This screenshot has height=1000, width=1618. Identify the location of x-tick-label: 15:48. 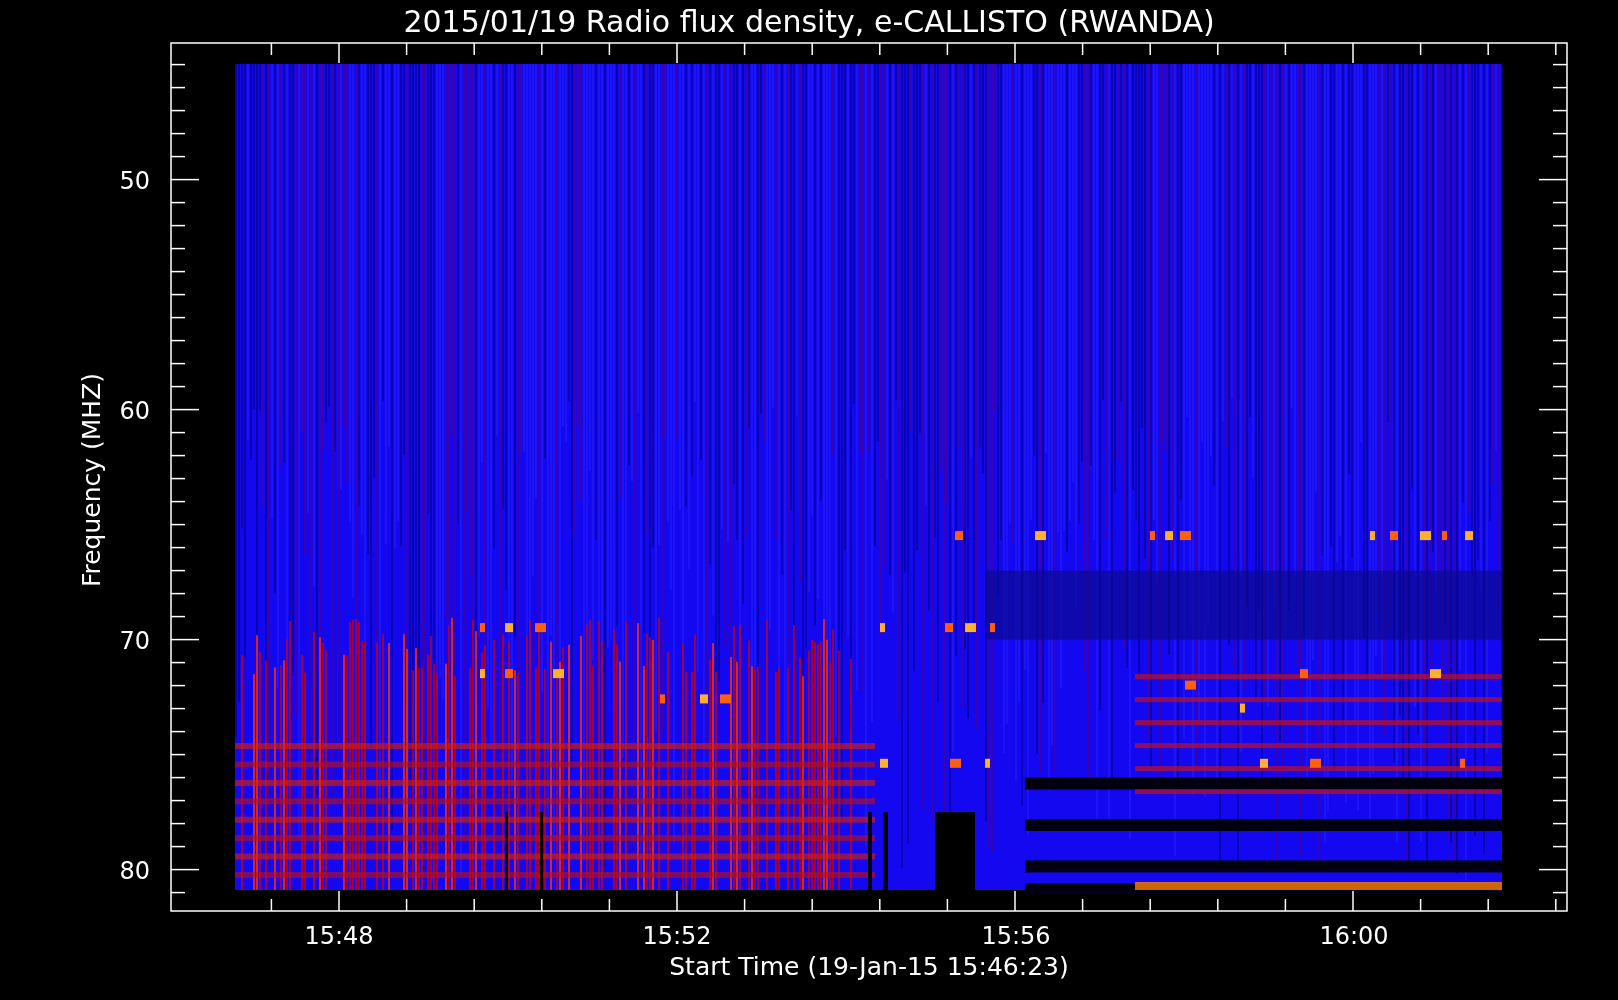
(339, 936).